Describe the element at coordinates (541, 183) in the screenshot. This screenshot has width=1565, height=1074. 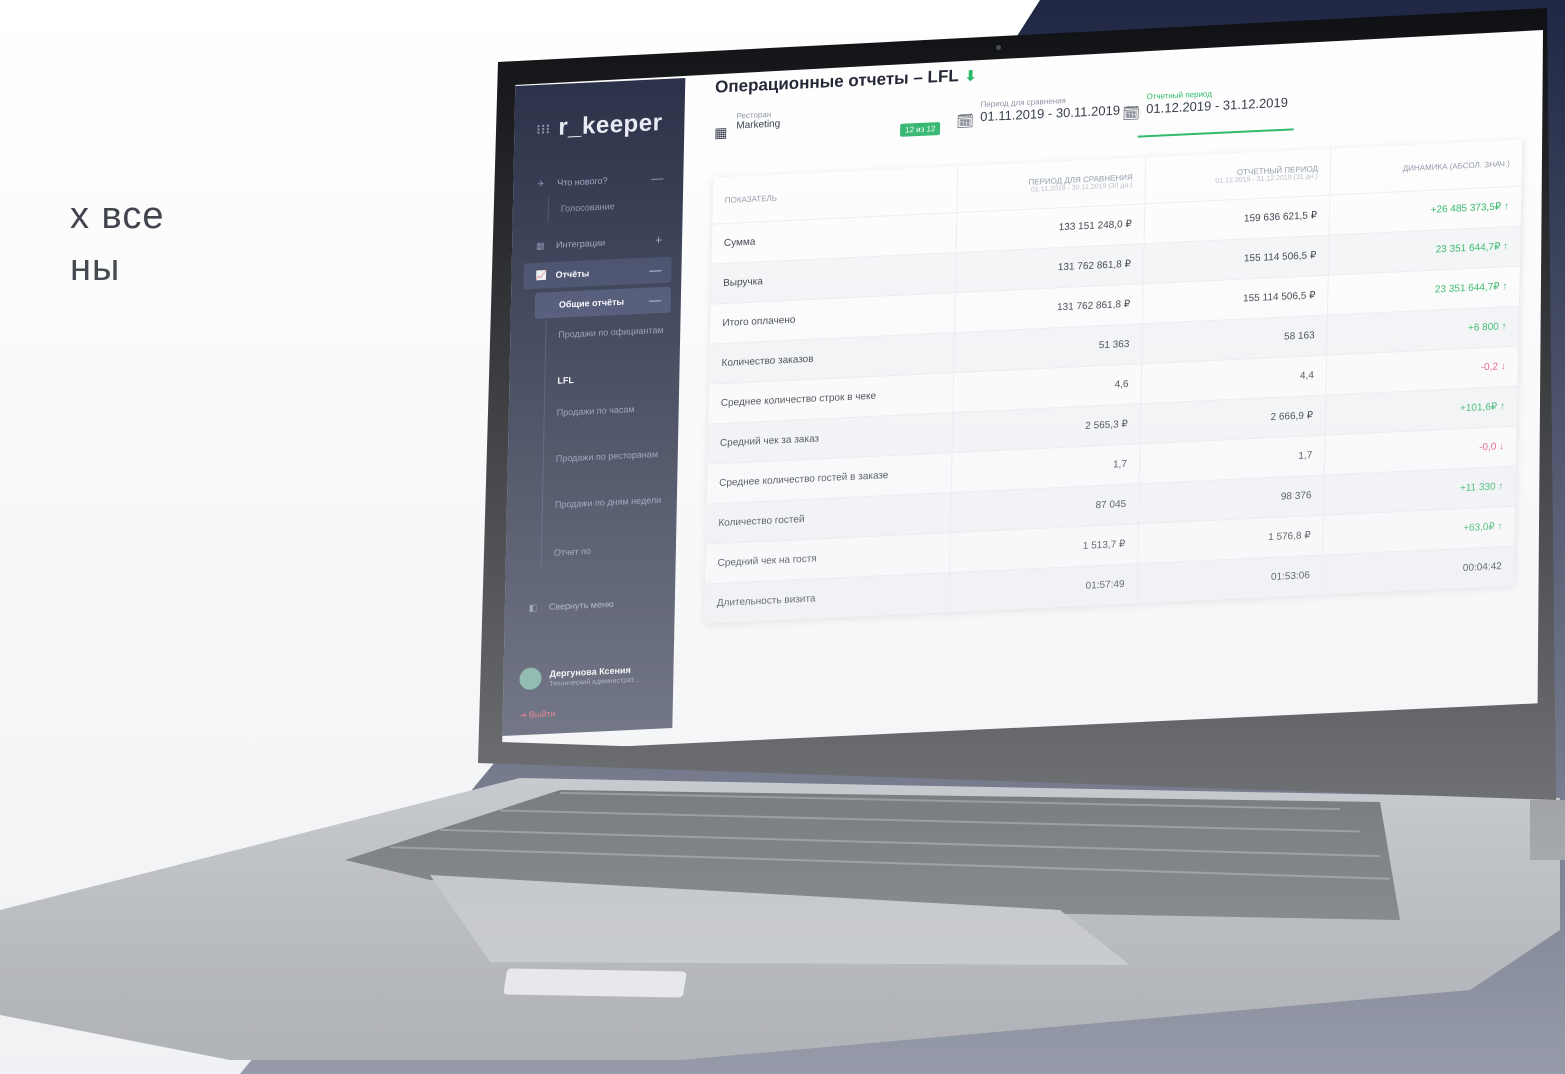
I see `rocket-icon: ✈` at that location.